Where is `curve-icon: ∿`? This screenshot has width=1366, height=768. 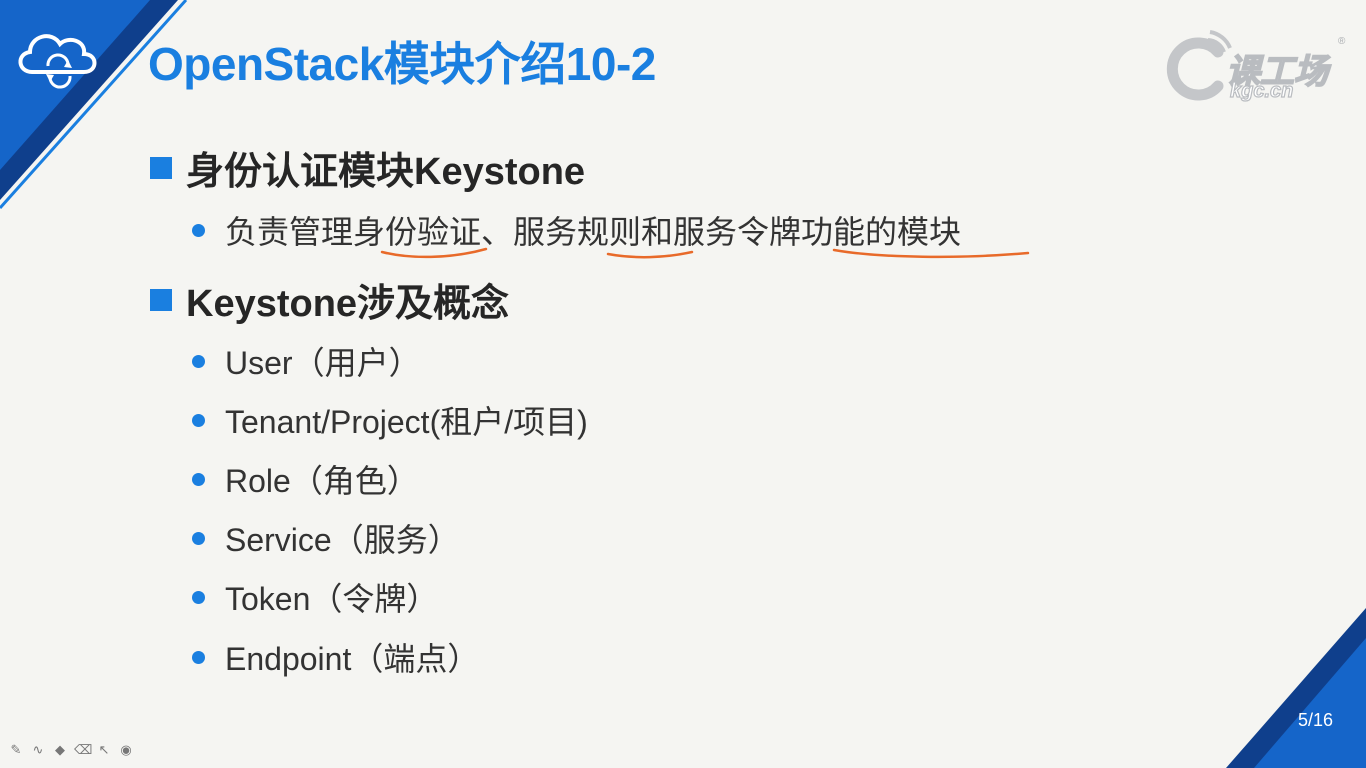 curve-icon: ∿ is located at coordinates (38, 751).